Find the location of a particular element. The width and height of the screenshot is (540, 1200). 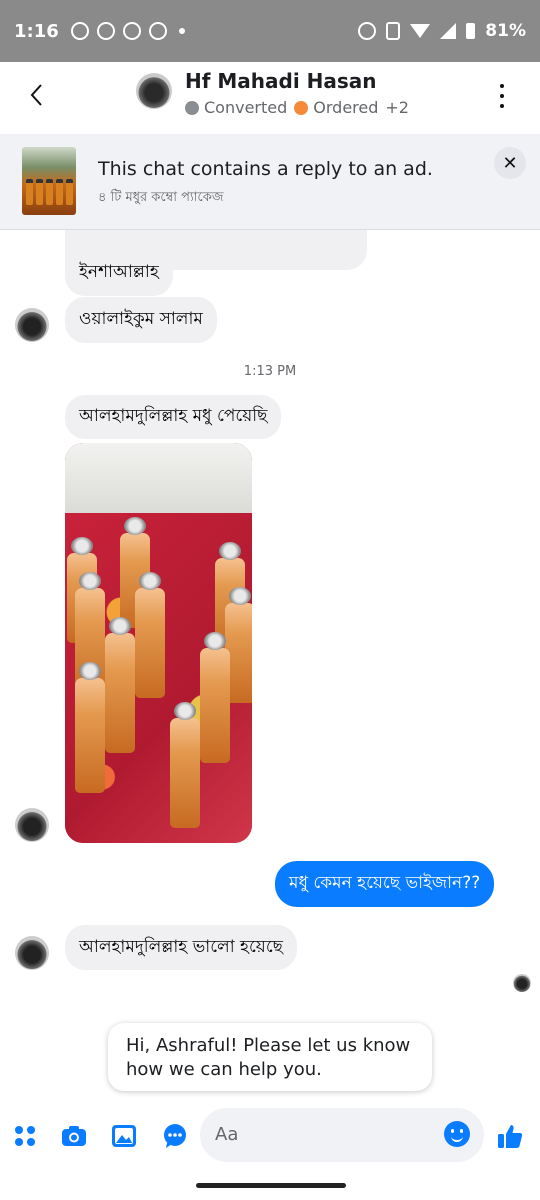

app-notification-icon is located at coordinates (131, 31).